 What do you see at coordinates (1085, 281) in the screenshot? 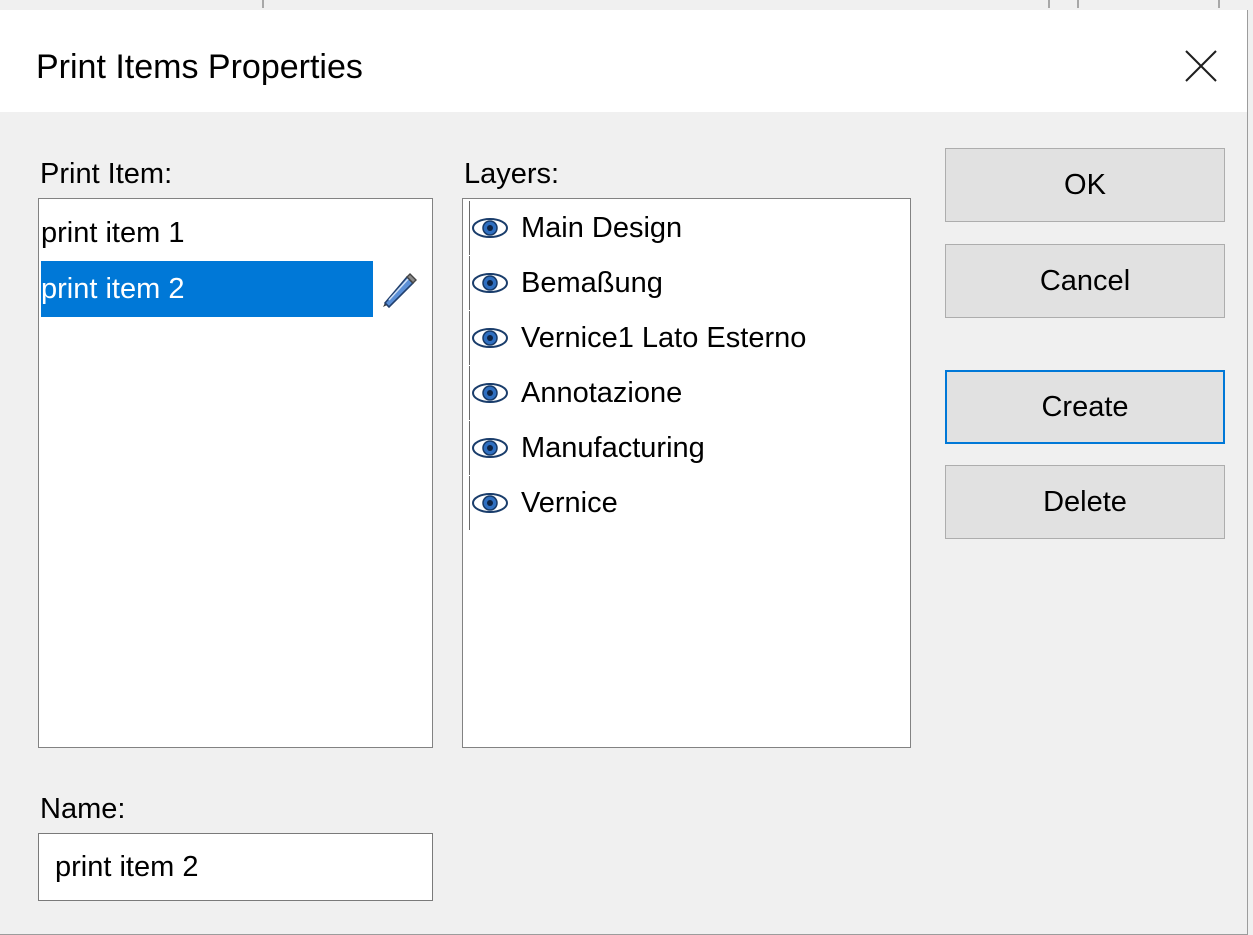
I see `cancel-button: Cancel` at bounding box center [1085, 281].